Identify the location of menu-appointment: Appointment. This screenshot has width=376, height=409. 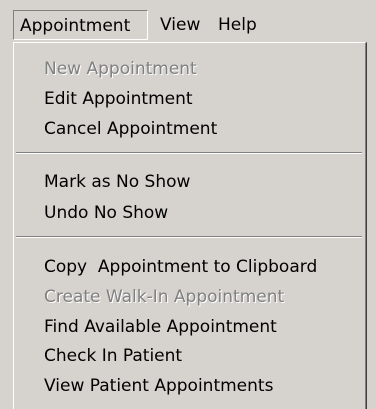
(80, 25).